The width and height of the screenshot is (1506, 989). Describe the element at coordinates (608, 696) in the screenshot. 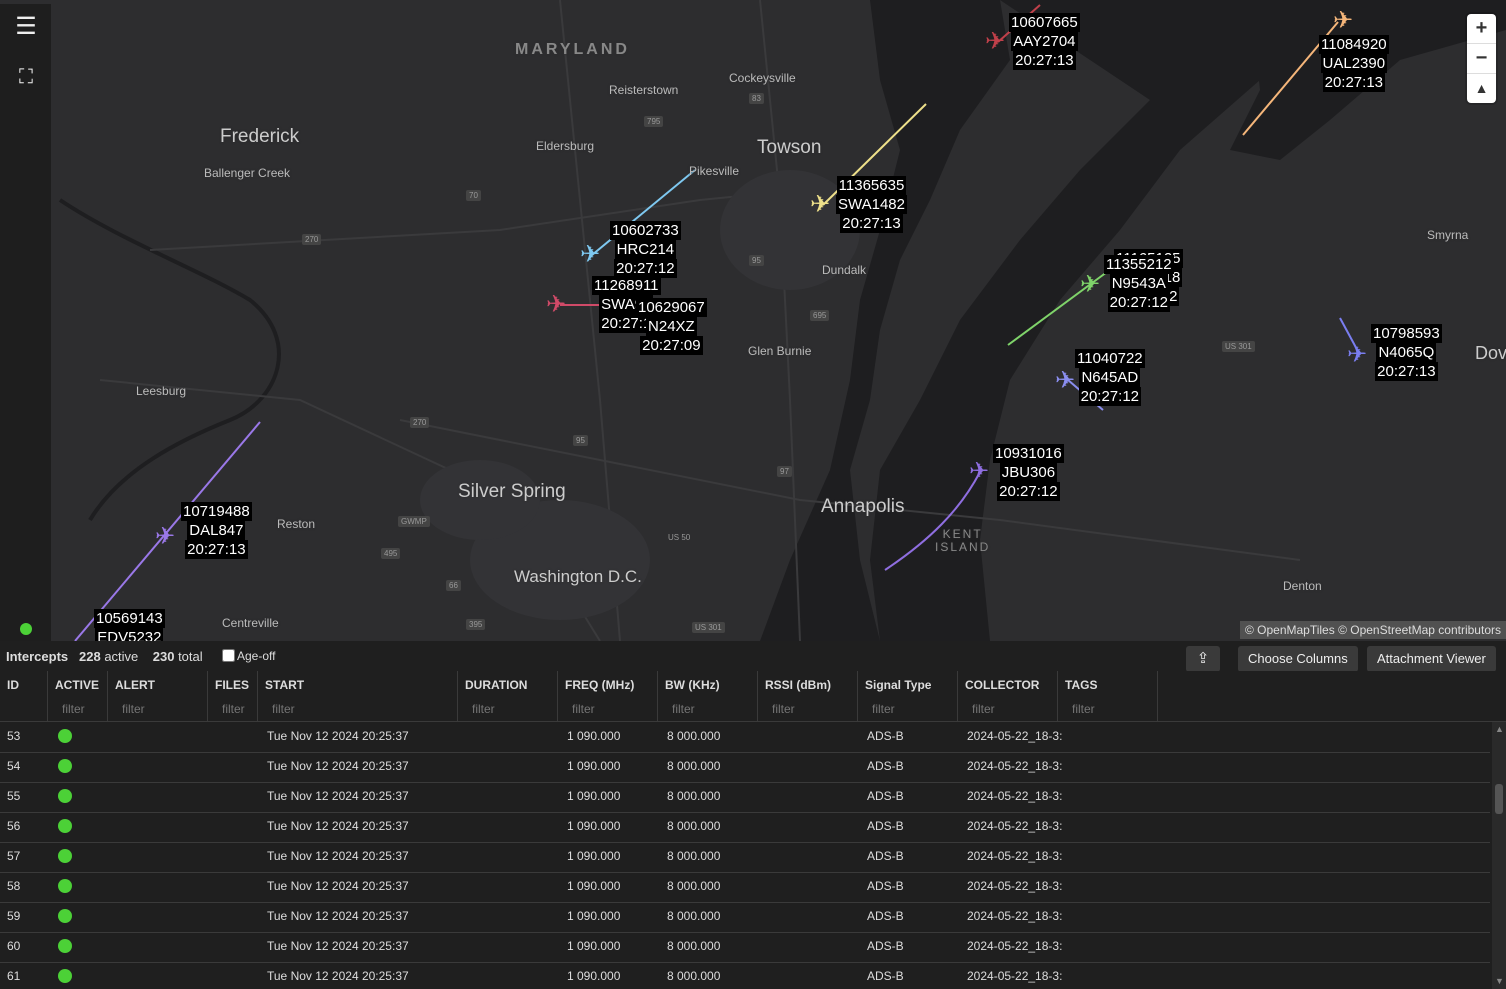

I see `column-header-freq: FREQ (MHz)` at that location.